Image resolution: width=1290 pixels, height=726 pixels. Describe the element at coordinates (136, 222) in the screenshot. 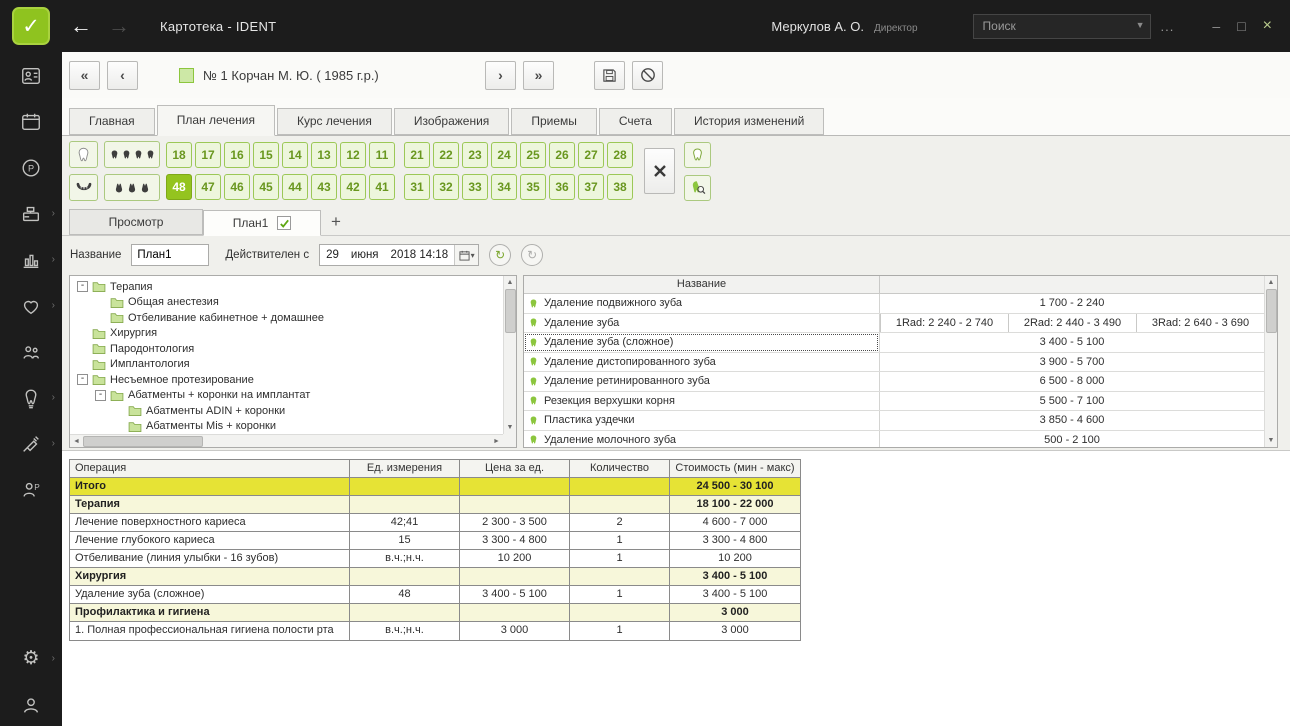

I see `tab-view: Просмотр` at that location.